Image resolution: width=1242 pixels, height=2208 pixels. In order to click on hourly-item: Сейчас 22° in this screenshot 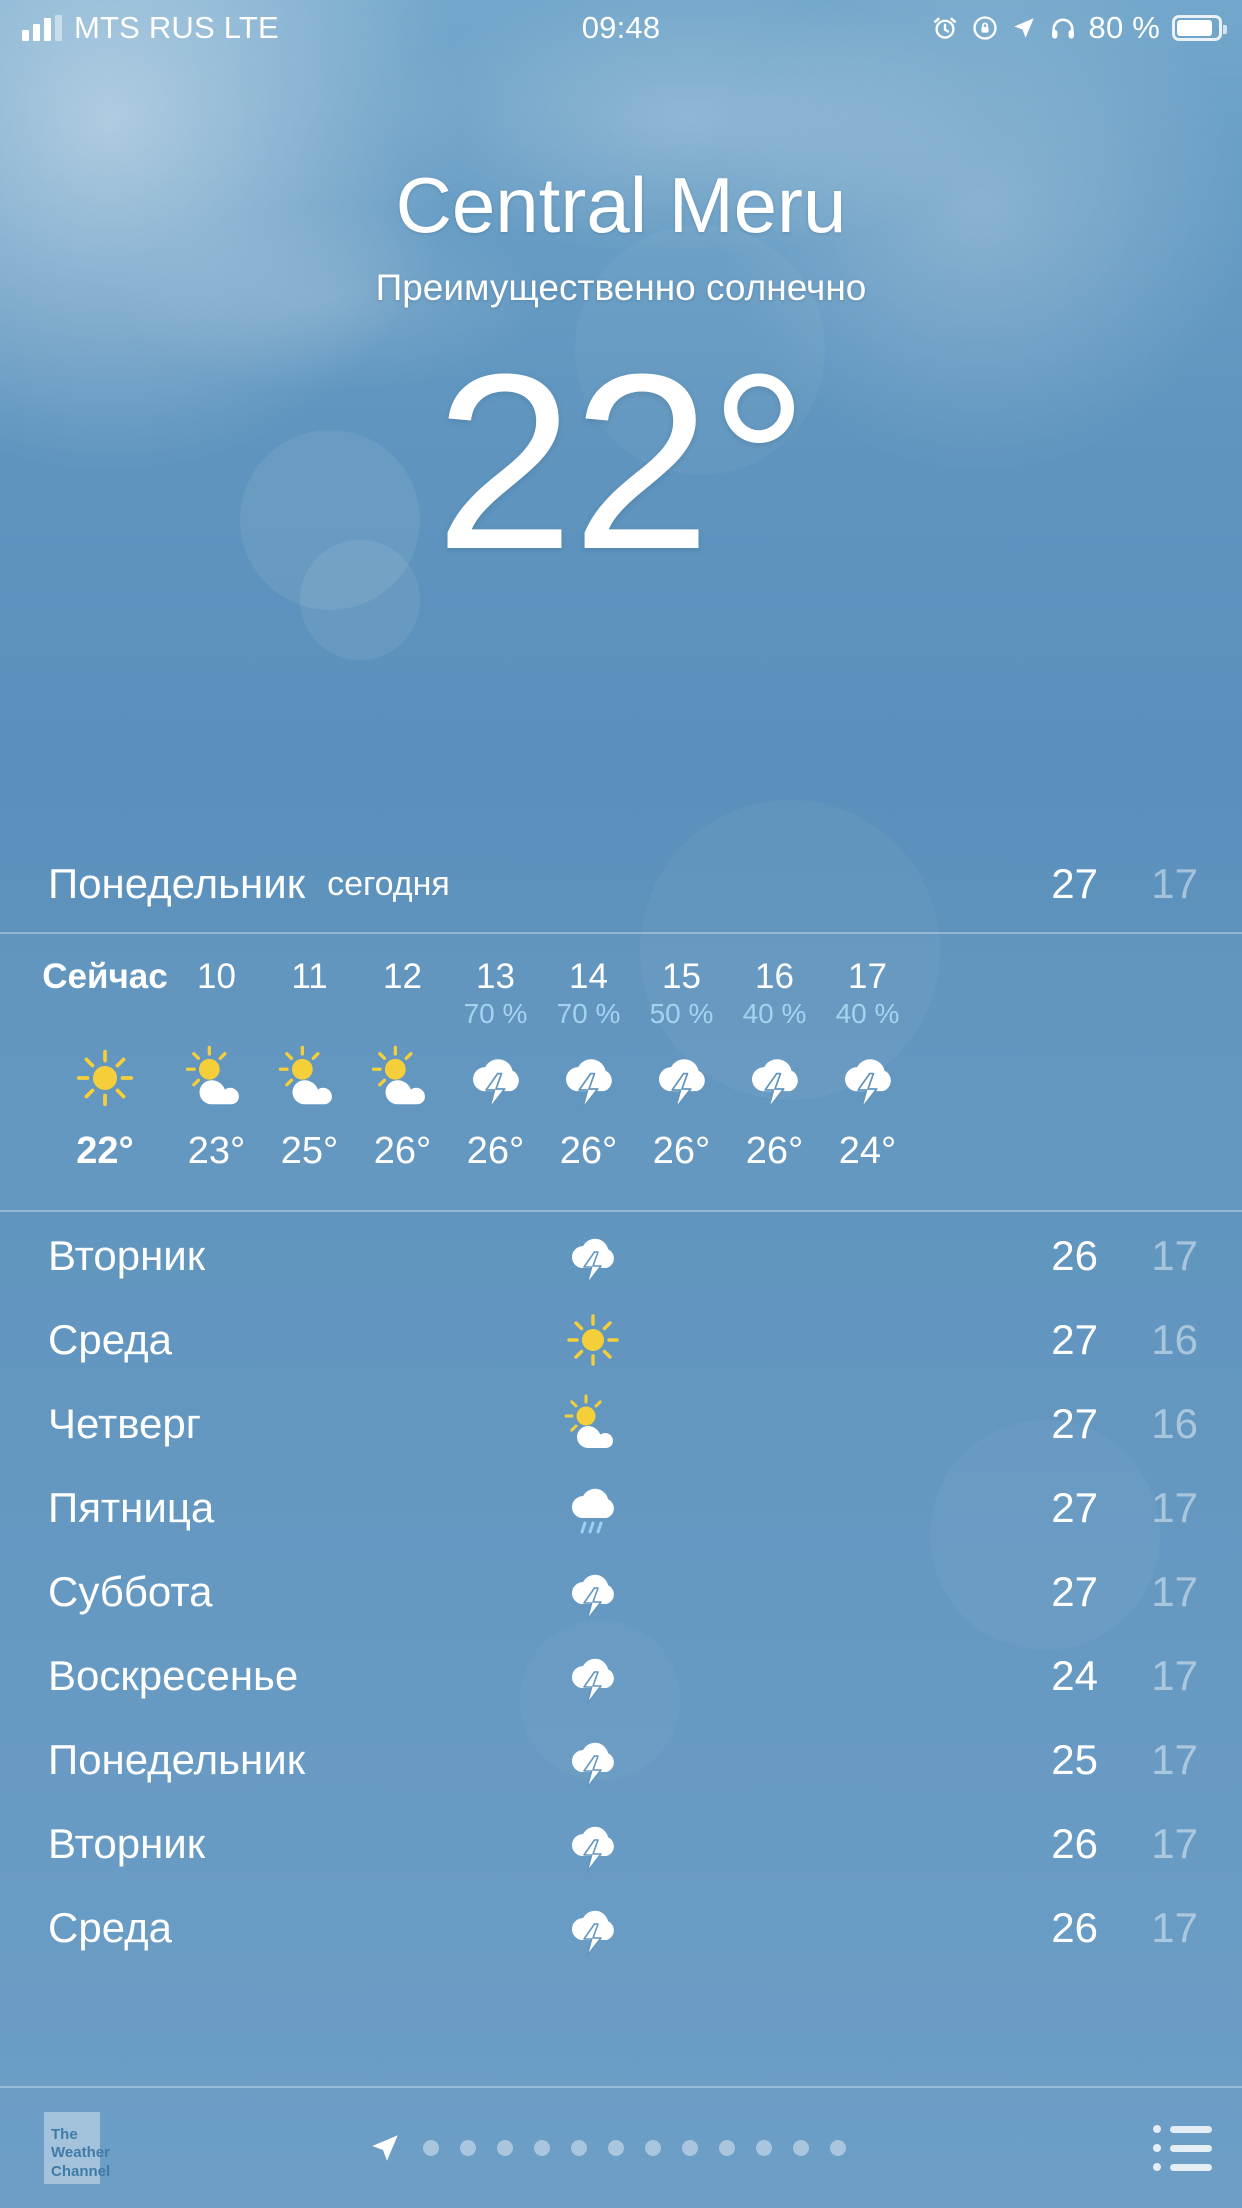, I will do `click(105, 1072)`.